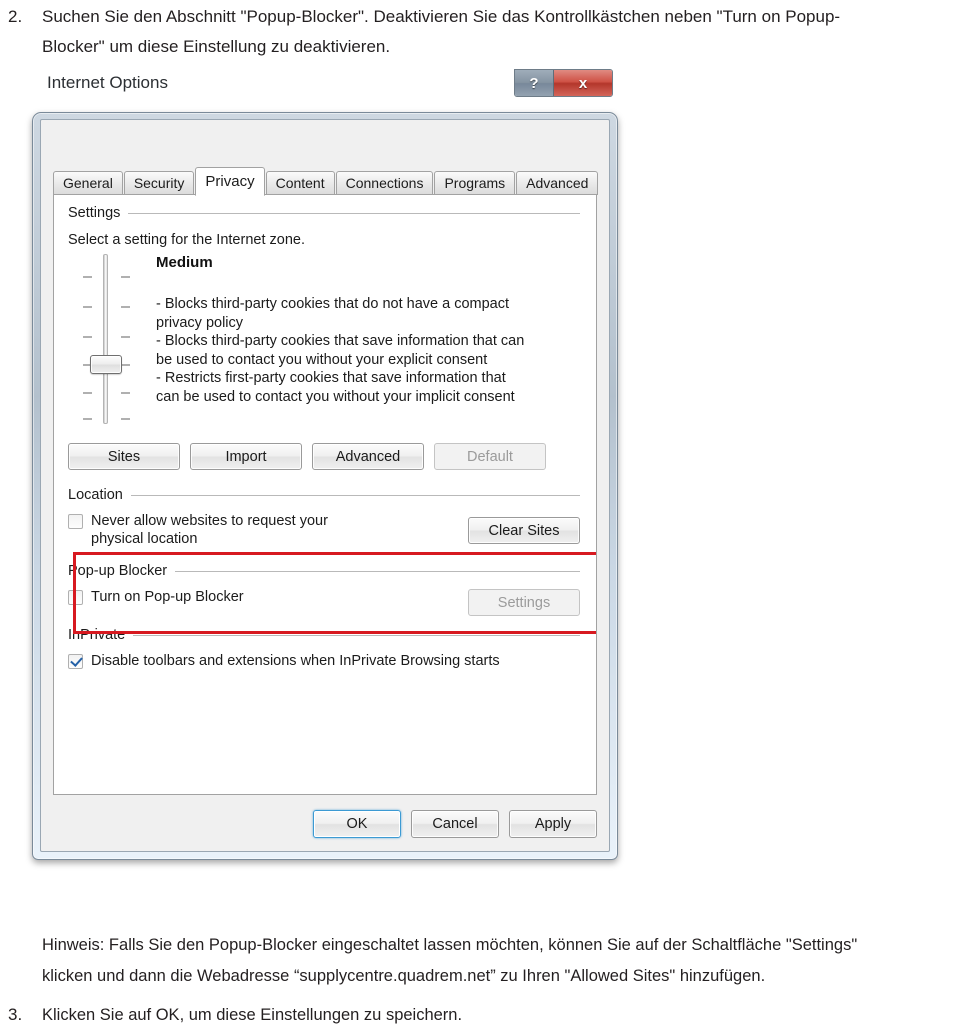 This screenshot has width=960, height=1034. What do you see at coordinates (246, 456) in the screenshot?
I see `import-button: Import` at bounding box center [246, 456].